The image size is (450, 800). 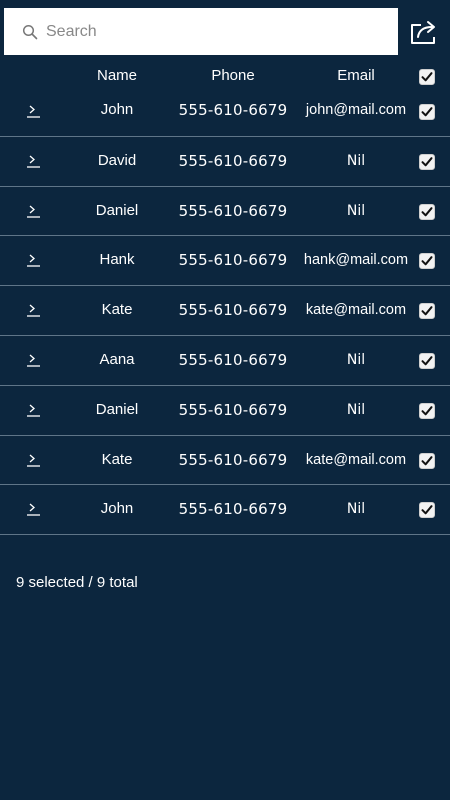 I want to click on search-bar, so click(x=201, y=31).